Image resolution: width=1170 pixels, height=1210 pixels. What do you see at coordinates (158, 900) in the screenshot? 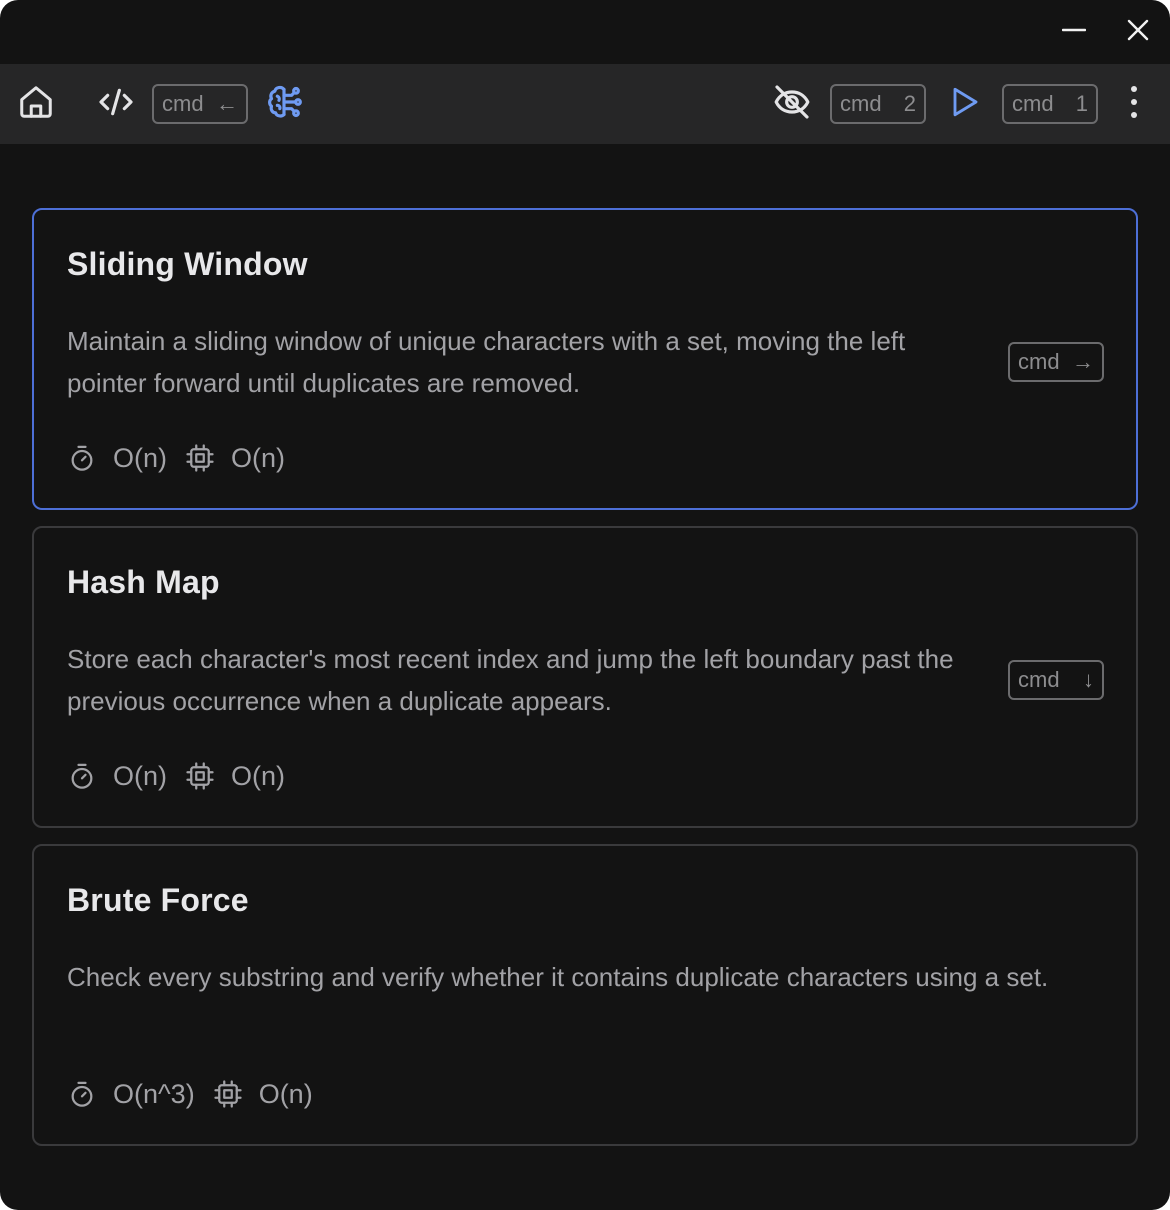
I see `approach-title: Brute Force` at bounding box center [158, 900].